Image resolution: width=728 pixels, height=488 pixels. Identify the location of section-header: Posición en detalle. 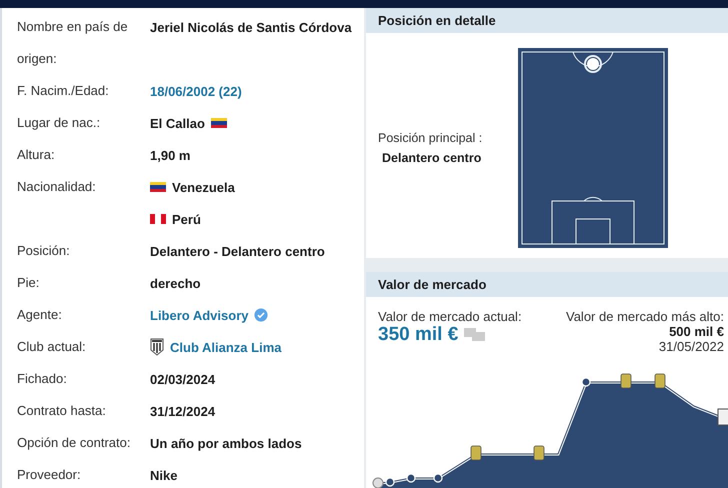
(547, 20).